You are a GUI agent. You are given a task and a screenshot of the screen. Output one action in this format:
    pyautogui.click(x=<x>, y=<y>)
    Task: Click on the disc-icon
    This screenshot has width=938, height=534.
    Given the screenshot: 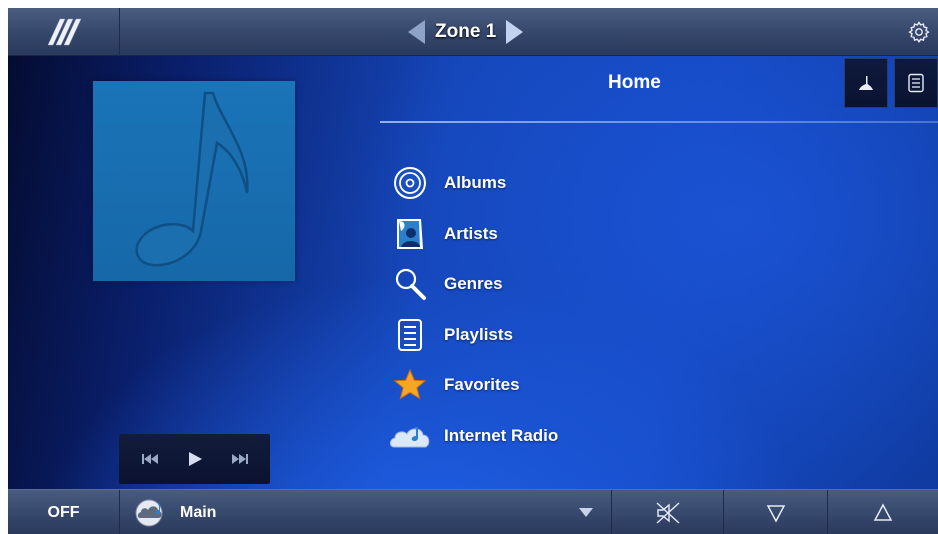 What is the action you would take?
    pyautogui.click(x=410, y=183)
    